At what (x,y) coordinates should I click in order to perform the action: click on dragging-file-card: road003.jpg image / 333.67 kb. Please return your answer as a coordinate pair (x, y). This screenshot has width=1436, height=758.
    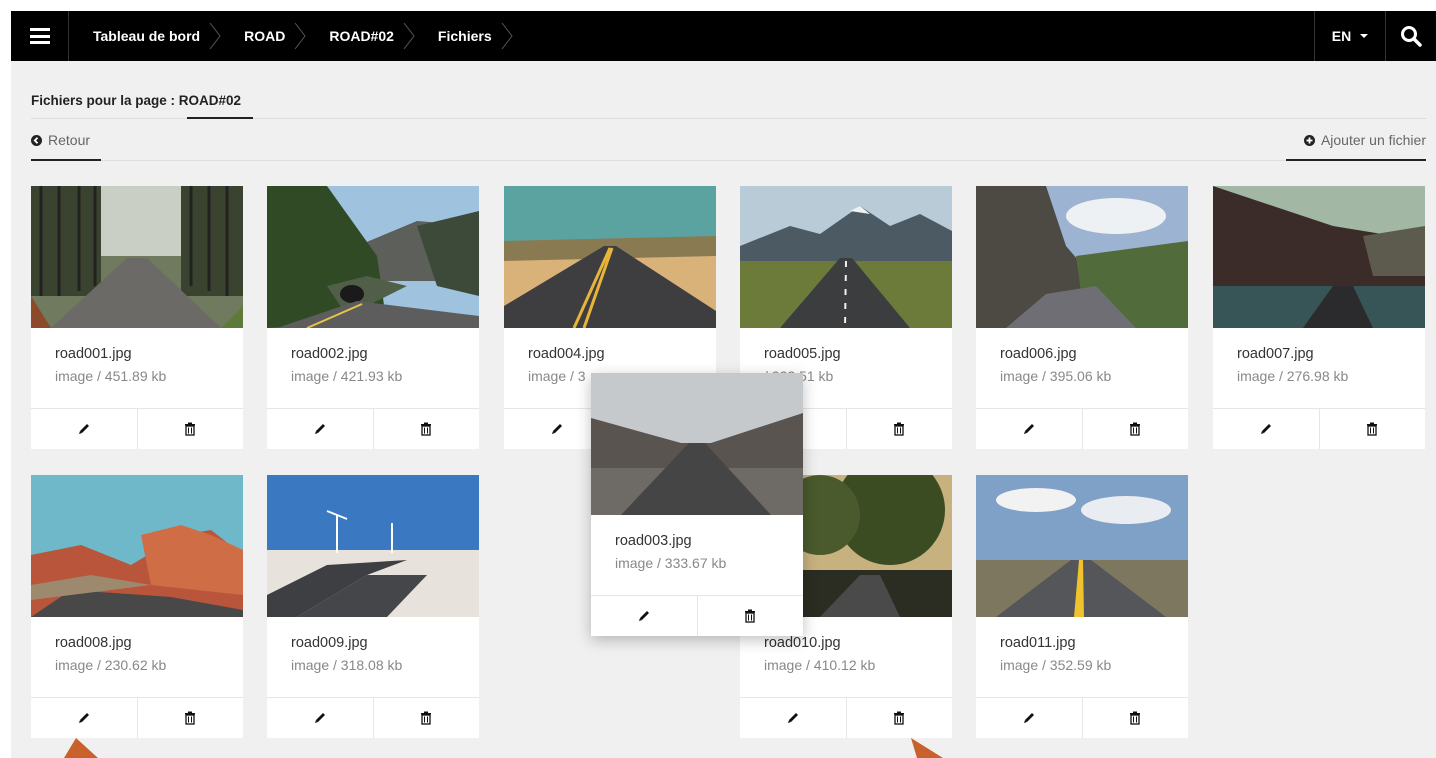
    Looking at the image, I should click on (697, 504).